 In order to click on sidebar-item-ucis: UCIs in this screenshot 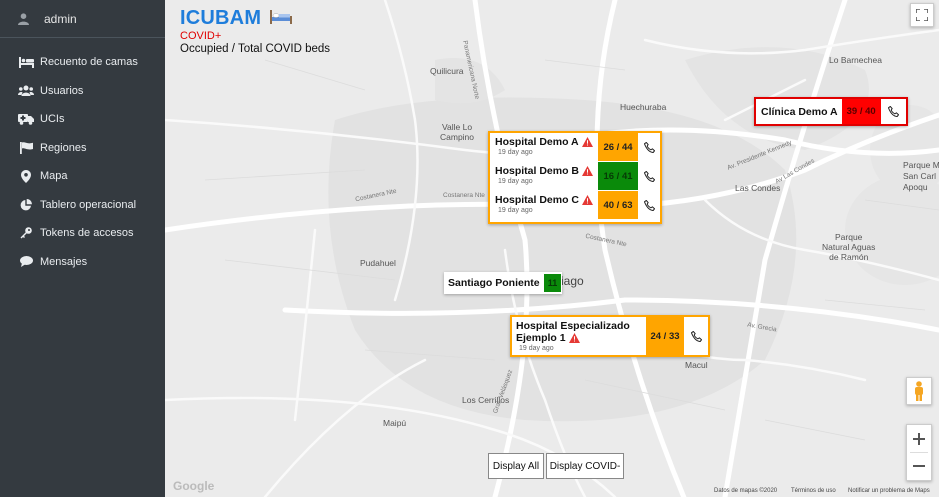, I will do `click(82, 119)`.